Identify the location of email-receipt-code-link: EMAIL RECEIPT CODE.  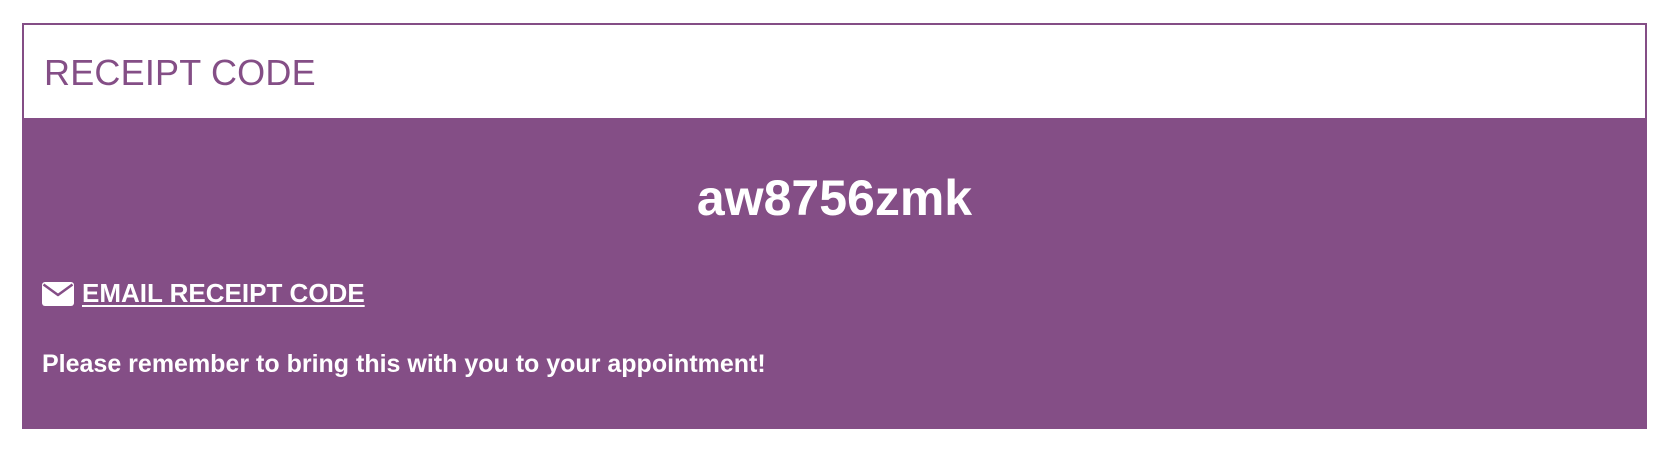
(203, 293).